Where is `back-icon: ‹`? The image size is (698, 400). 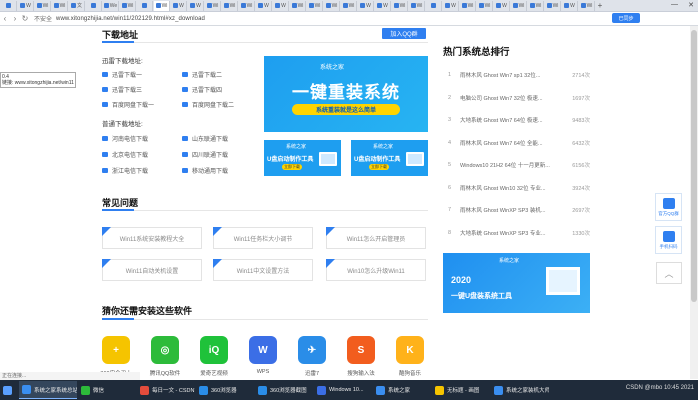
back-icon: ‹ is located at coordinates (5, 18).